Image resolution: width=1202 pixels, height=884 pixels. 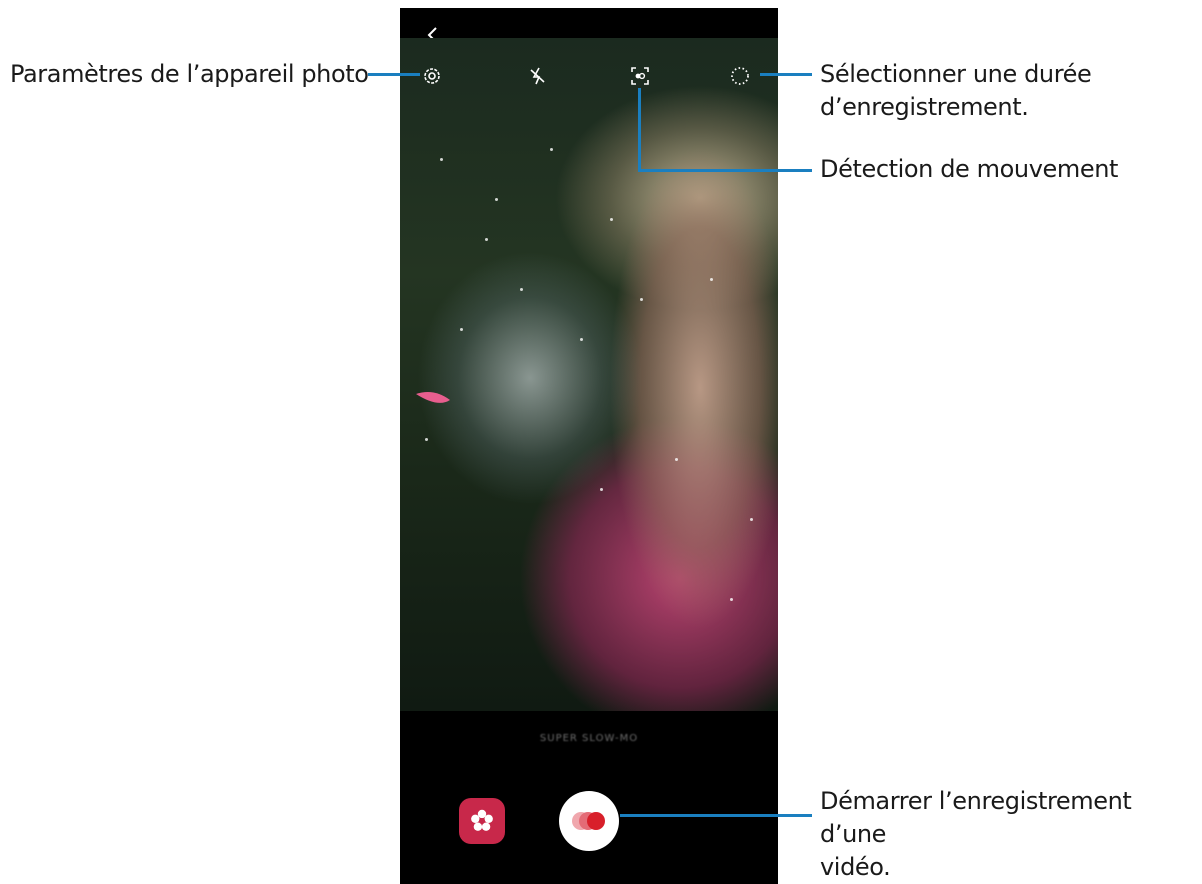 What do you see at coordinates (786, 74) in the screenshot?
I see `duration-callout-line` at bounding box center [786, 74].